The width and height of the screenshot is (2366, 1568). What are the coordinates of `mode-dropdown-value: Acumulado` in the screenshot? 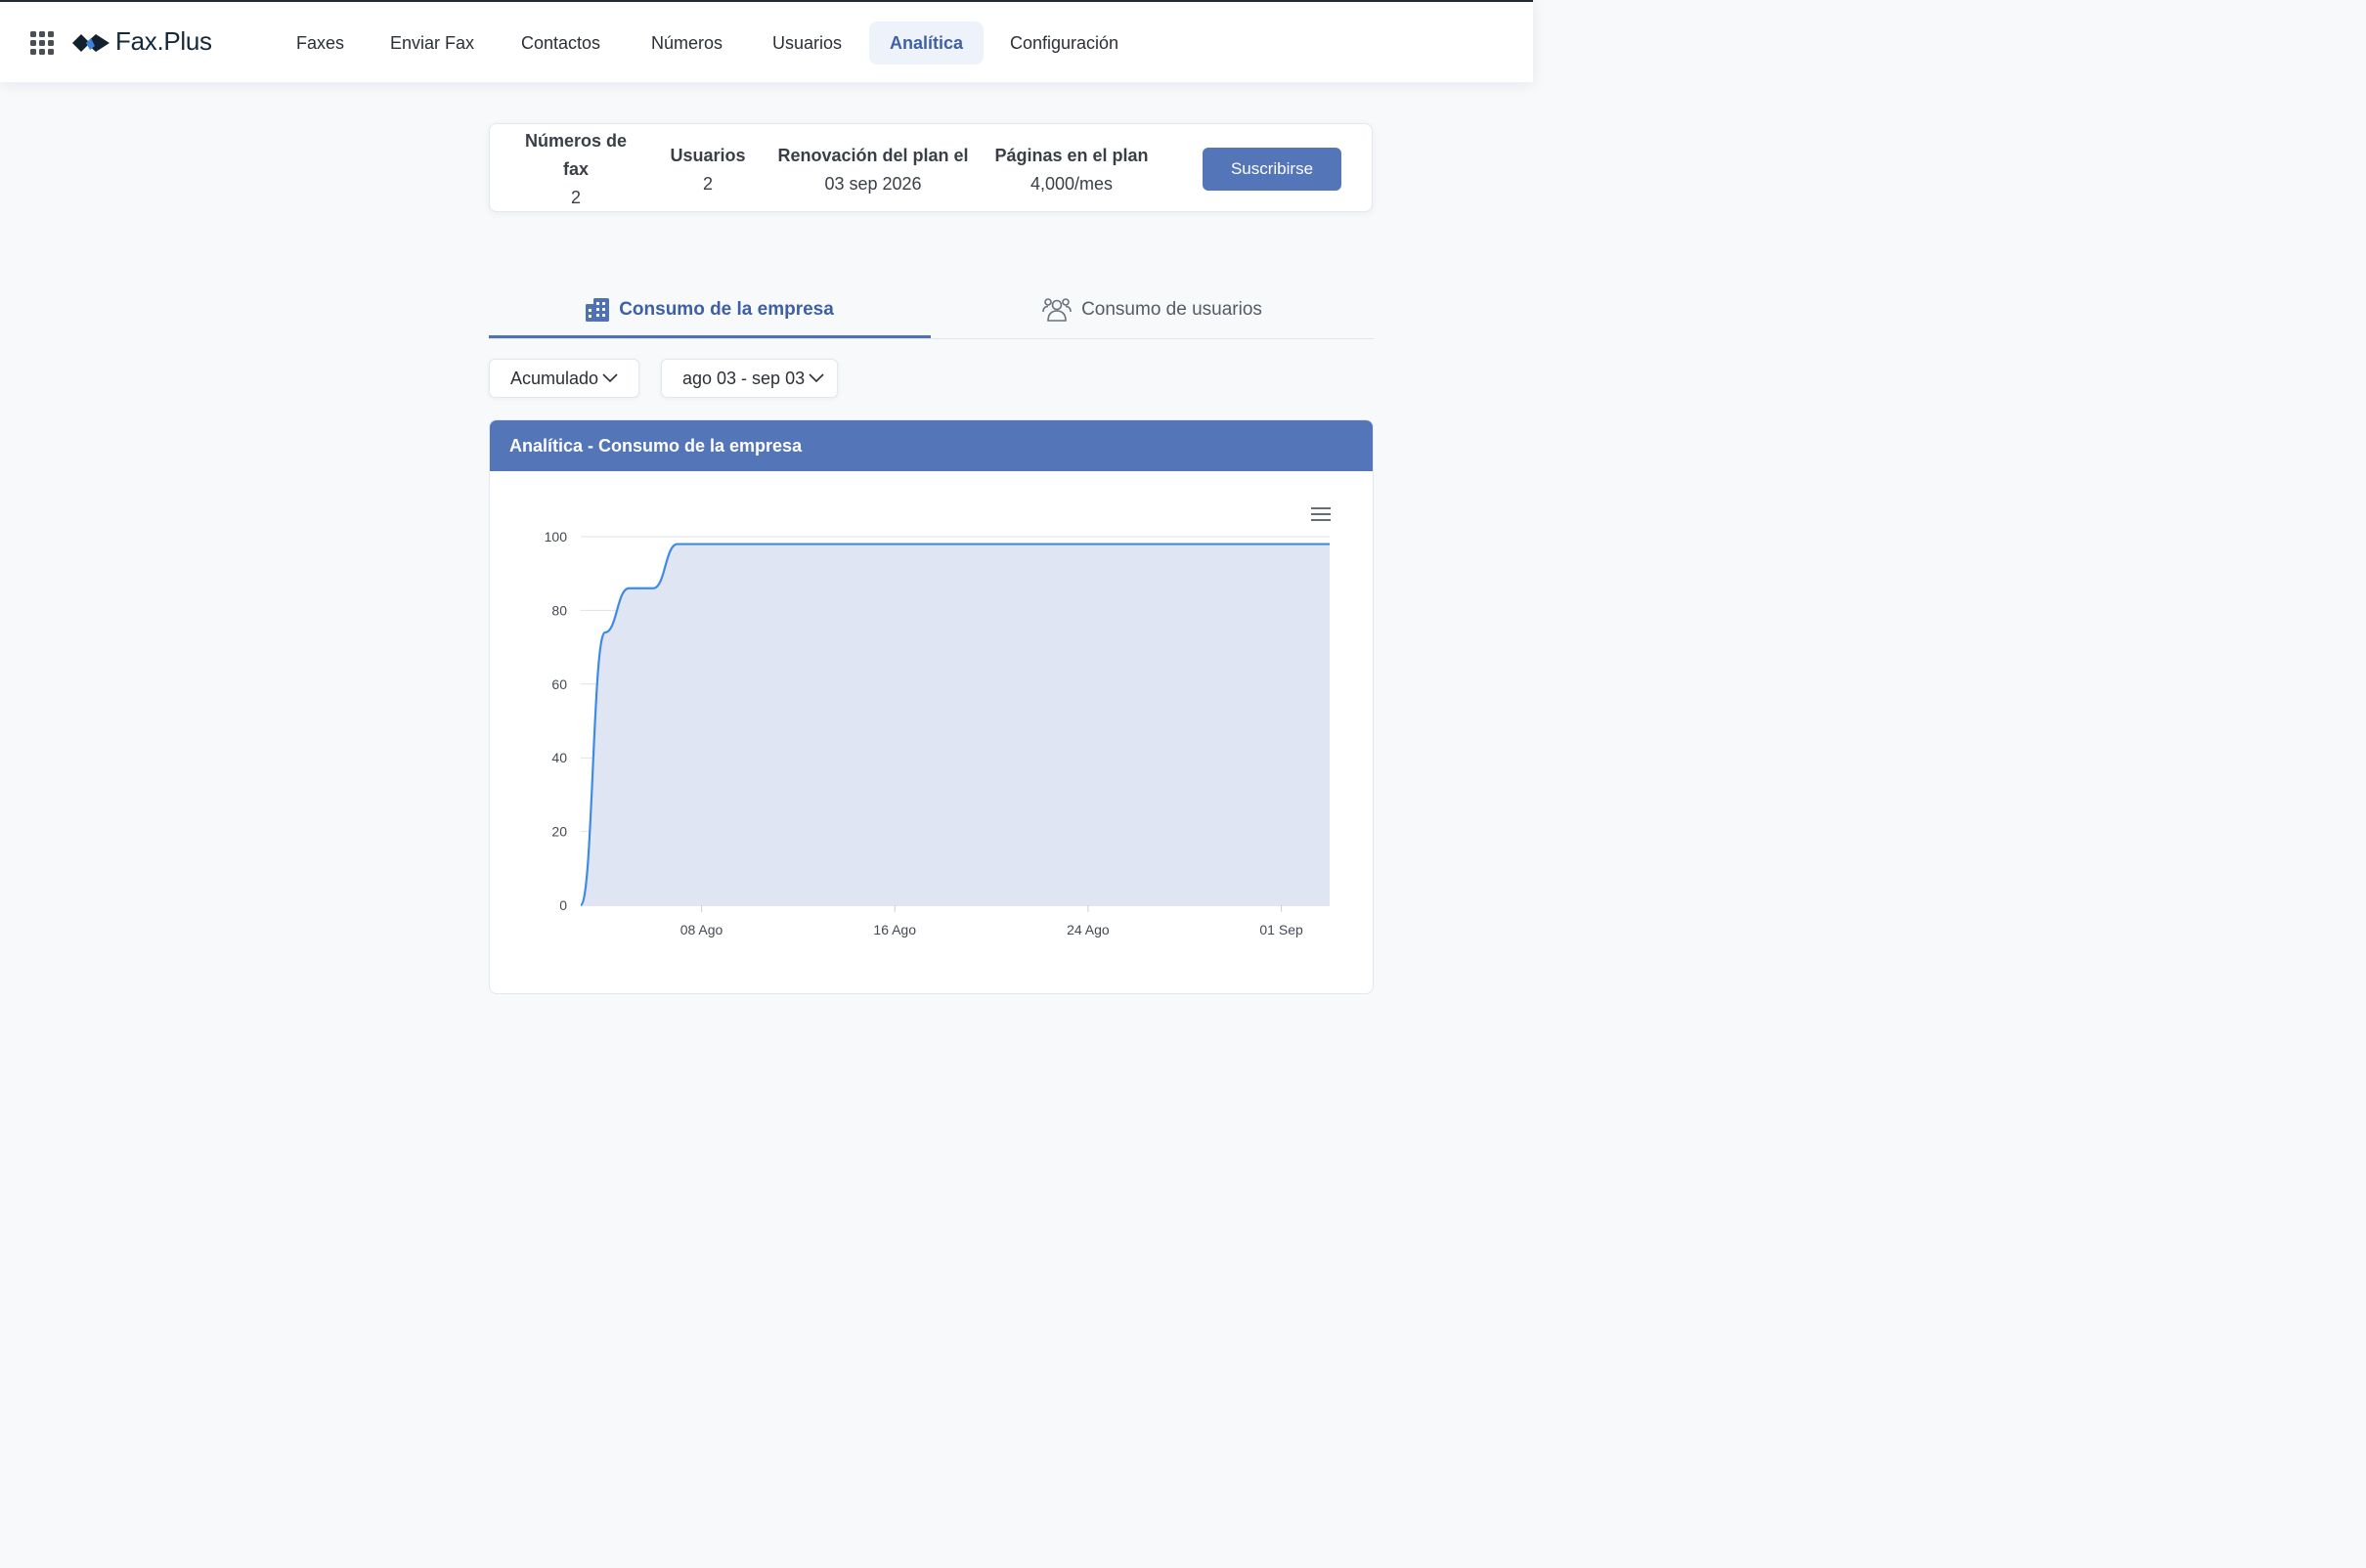 It's located at (554, 378).